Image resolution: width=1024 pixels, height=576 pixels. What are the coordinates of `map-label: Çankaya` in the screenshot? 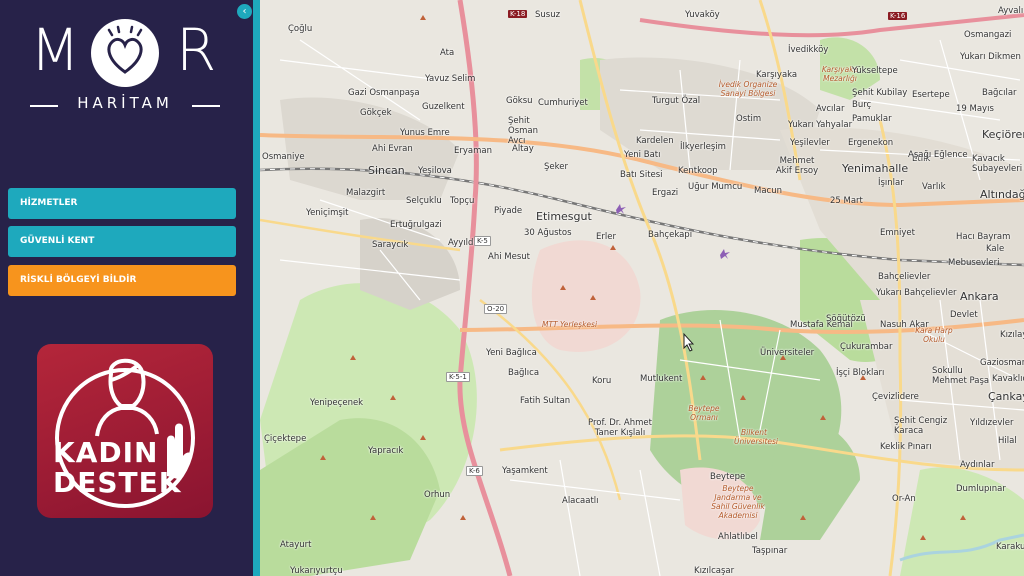 It's located at (1006, 396).